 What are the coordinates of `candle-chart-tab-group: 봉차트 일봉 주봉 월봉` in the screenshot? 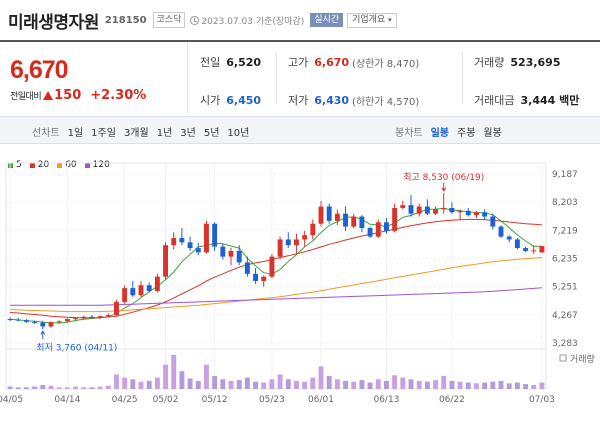 It's located at (452, 131).